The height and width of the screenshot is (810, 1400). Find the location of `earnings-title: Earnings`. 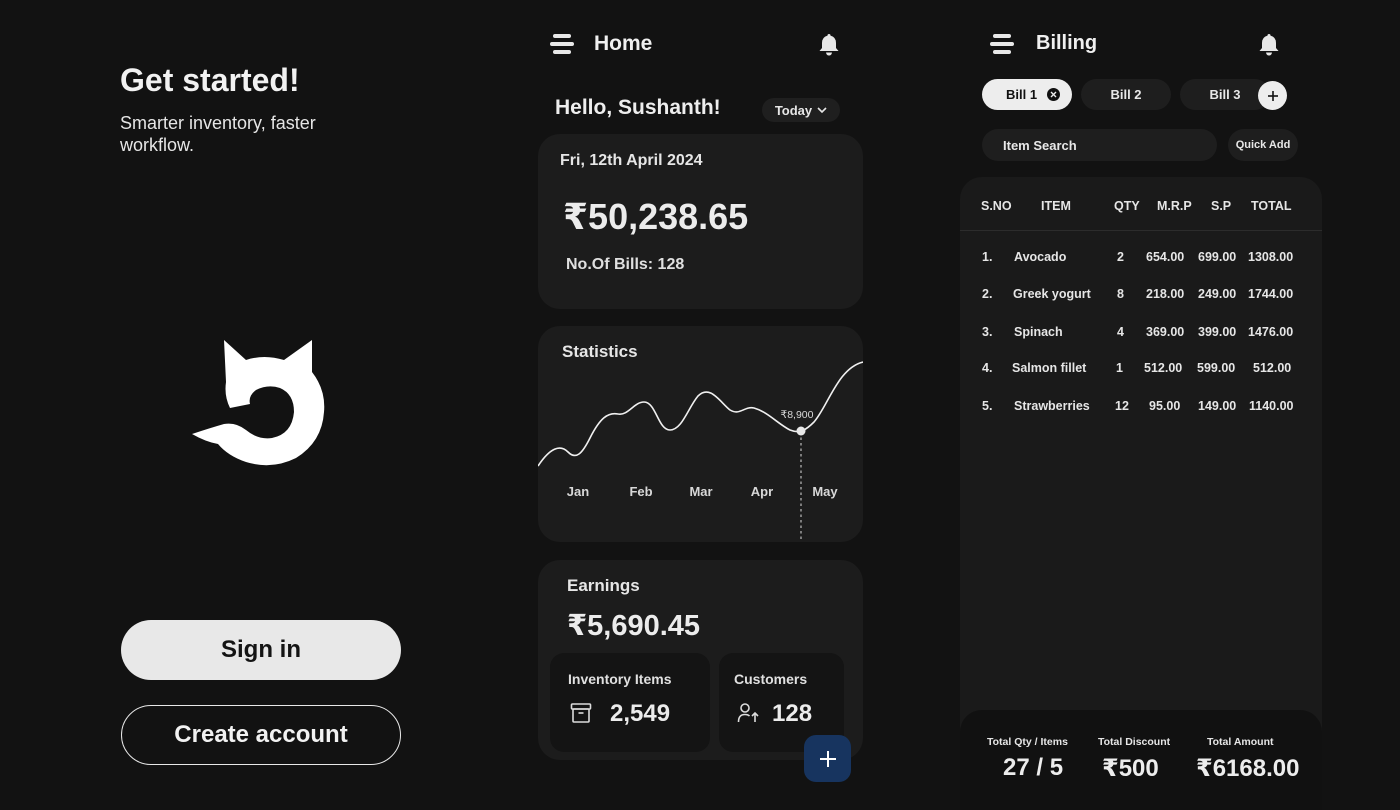

earnings-title: Earnings is located at coordinates (603, 585).